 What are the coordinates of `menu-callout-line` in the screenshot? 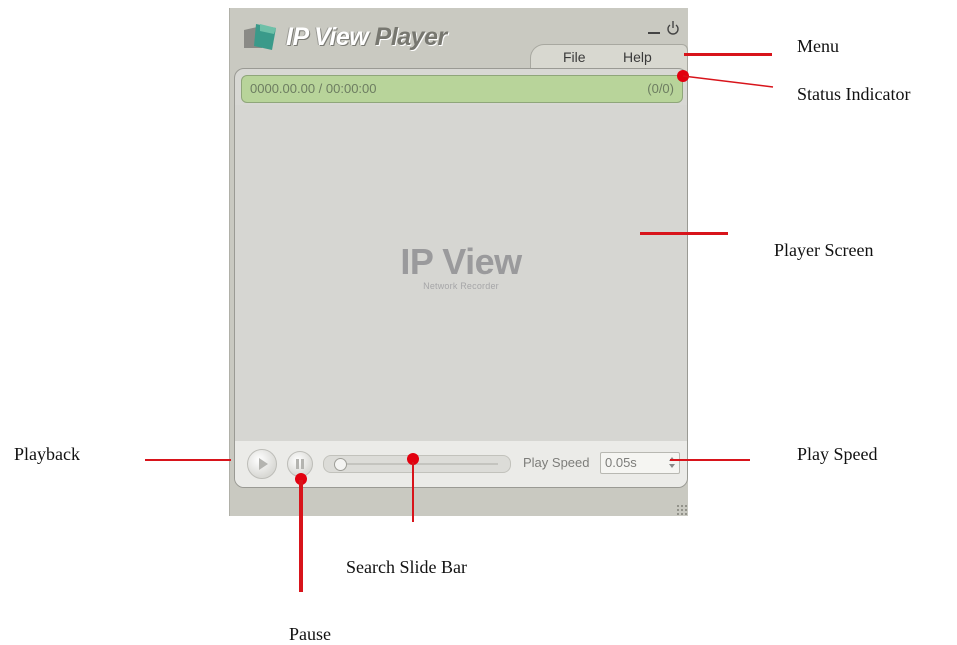 It's located at (728, 54).